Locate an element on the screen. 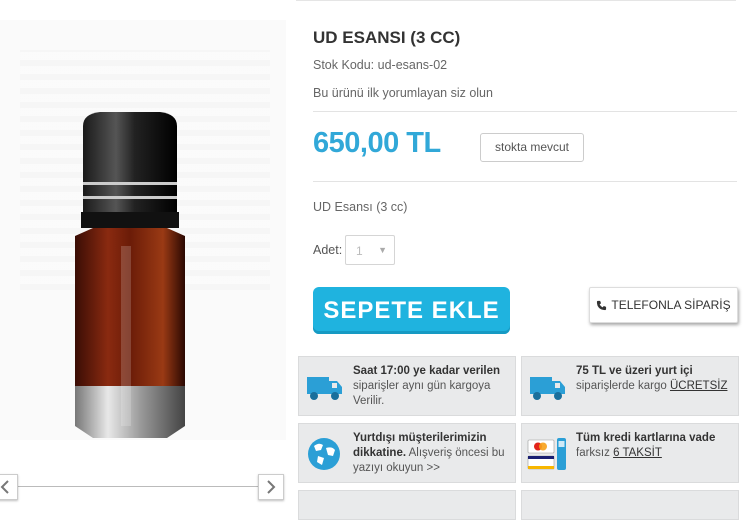  top-divider is located at coordinates (516, 0).